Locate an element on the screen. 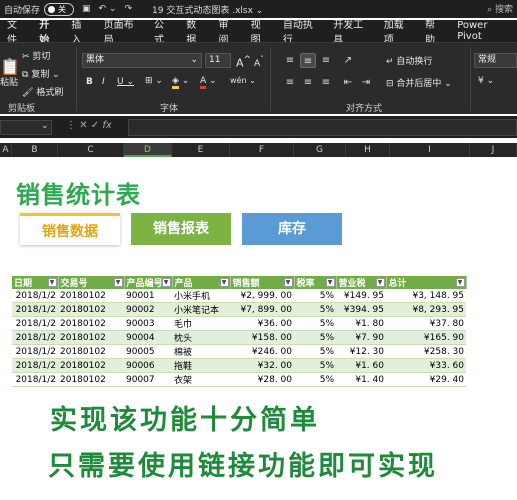 The height and width of the screenshot is (500, 517). table-cell: 90001 is located at coordinates (148, 296).